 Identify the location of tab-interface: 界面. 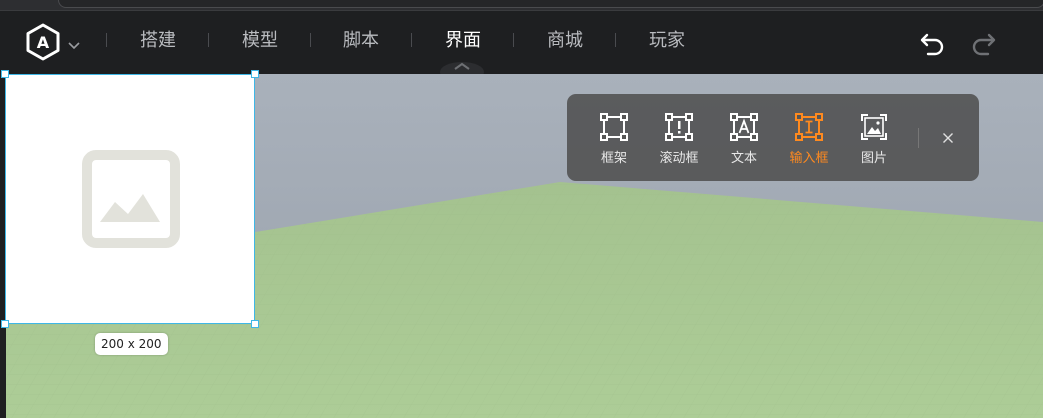
(463, 41).